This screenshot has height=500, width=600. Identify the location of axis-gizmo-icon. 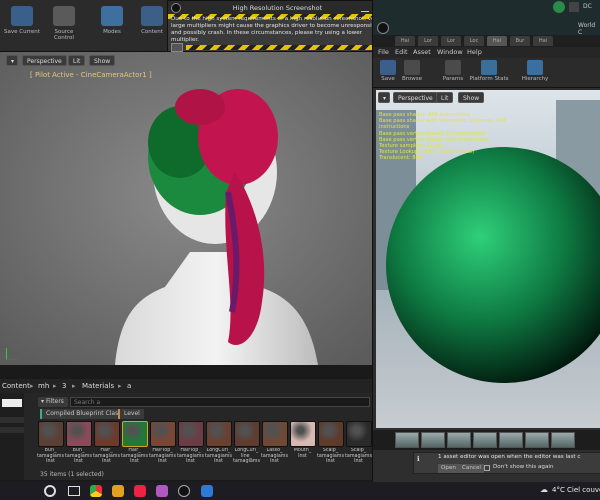
(12, 354).